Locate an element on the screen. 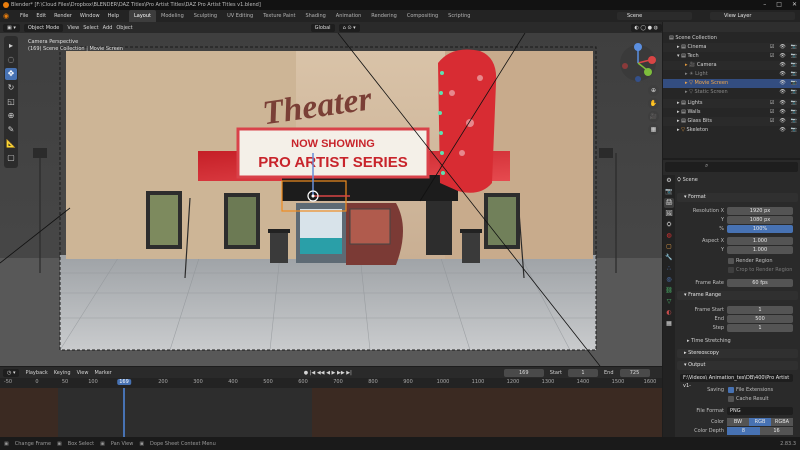 The image size is (800, 450). resolution-percent-field: 100% is located at coordinates (760, 229).